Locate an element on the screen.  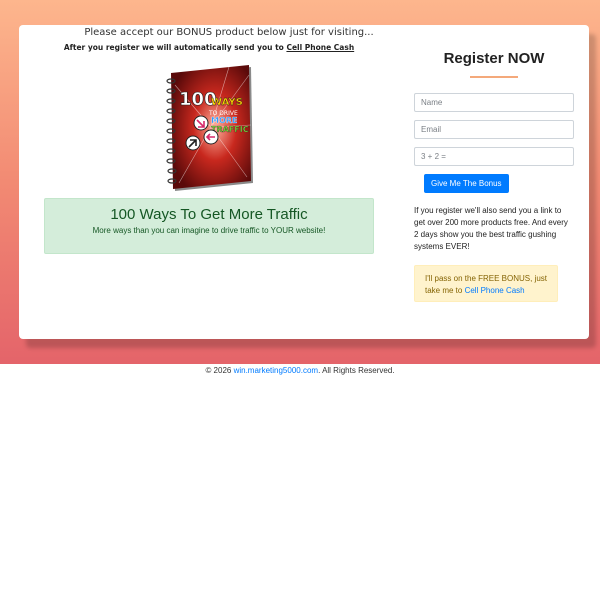
title-divider is located at coordinates (494, 77).